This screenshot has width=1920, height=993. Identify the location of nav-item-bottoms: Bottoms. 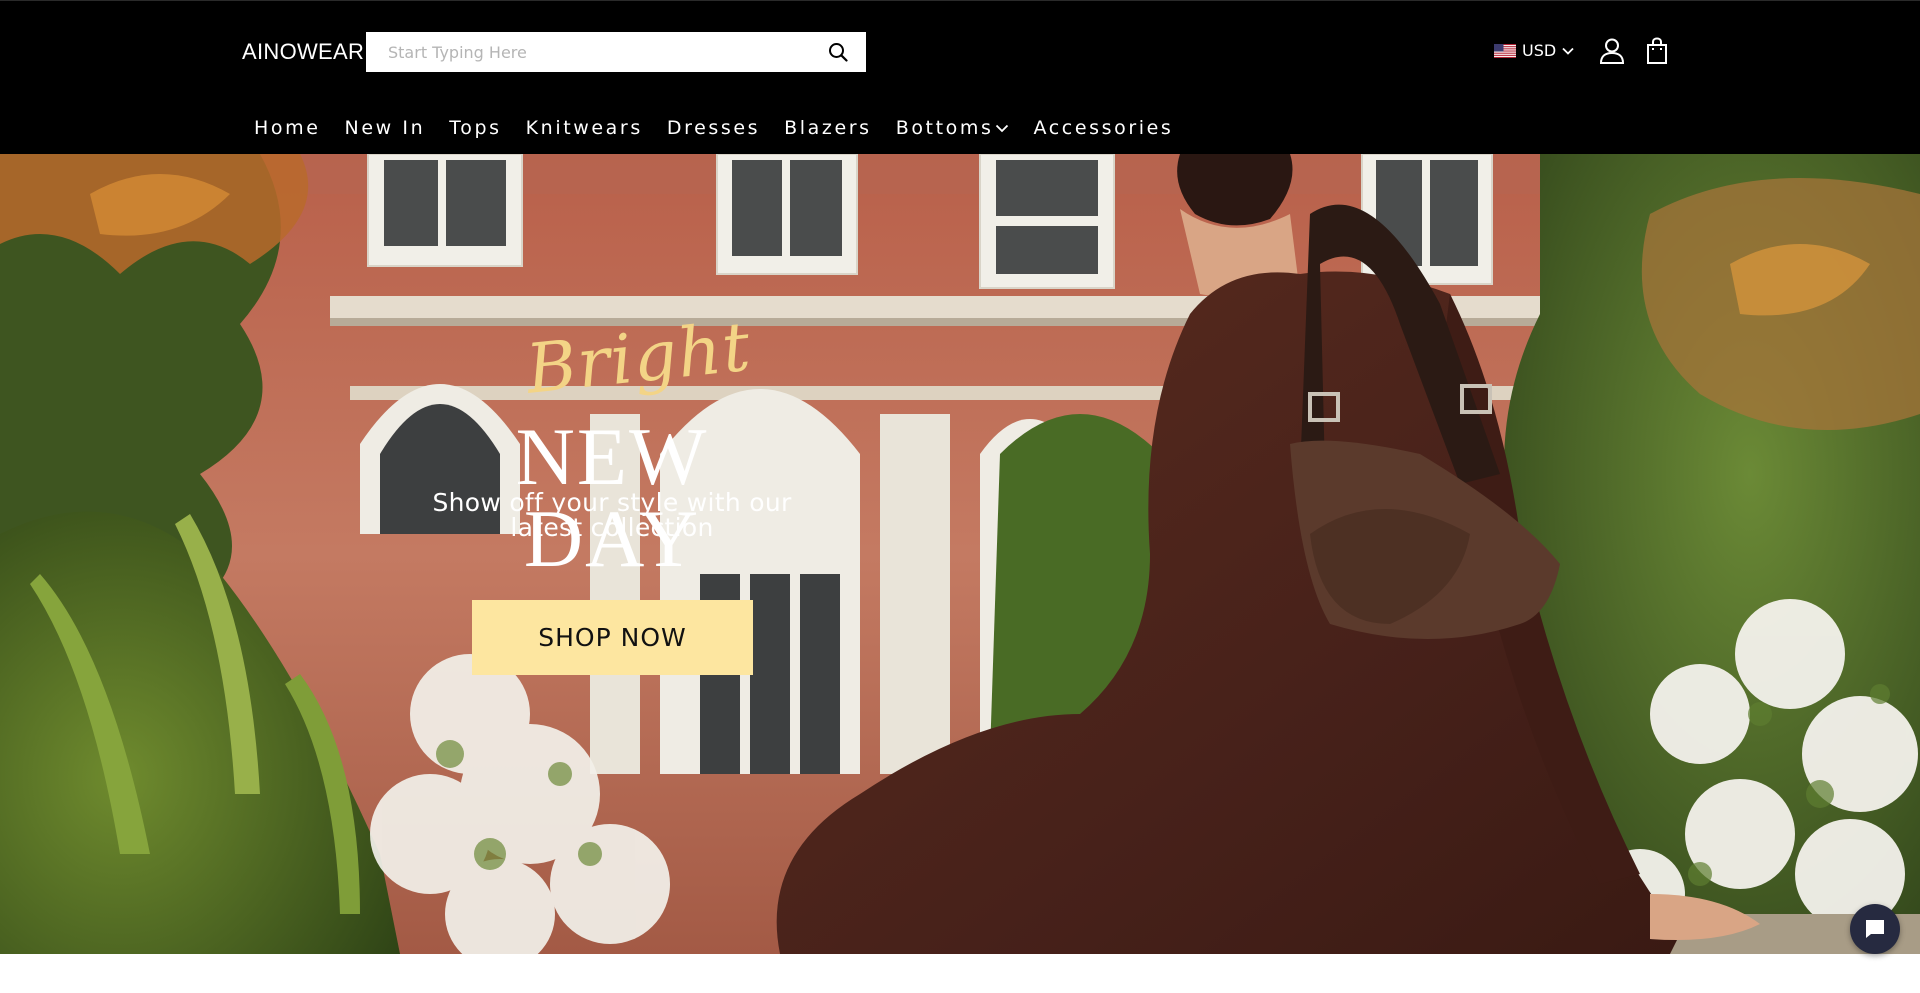
(953, 128).